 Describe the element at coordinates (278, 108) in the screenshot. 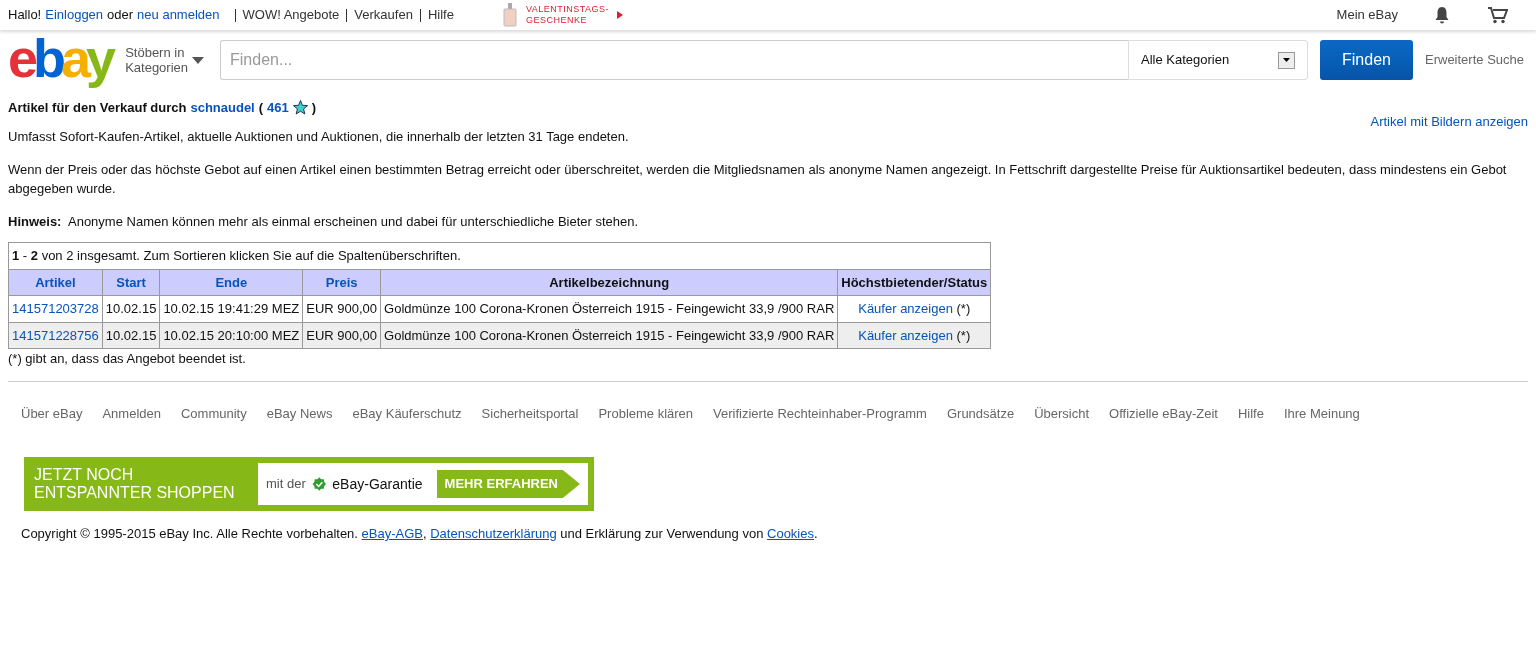

I see `feedback-score-link: 461` at that location.